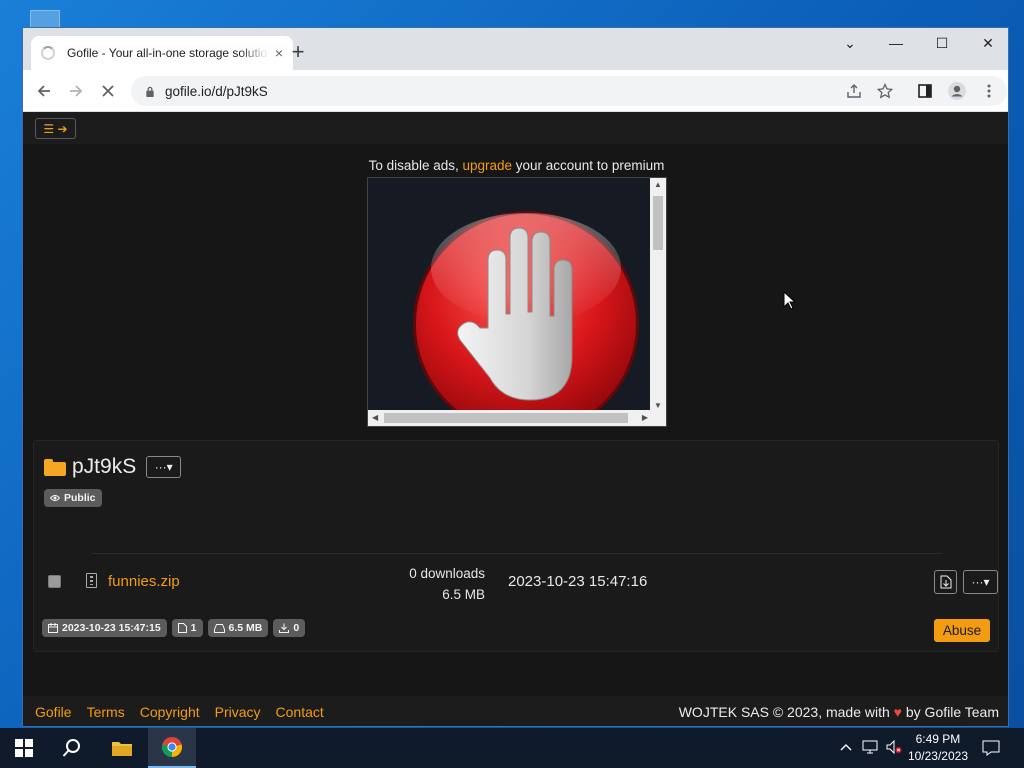 This screenshot has height=768, width=1024. I want to click on scroll-up-icon: ▲, so click(658, 184).